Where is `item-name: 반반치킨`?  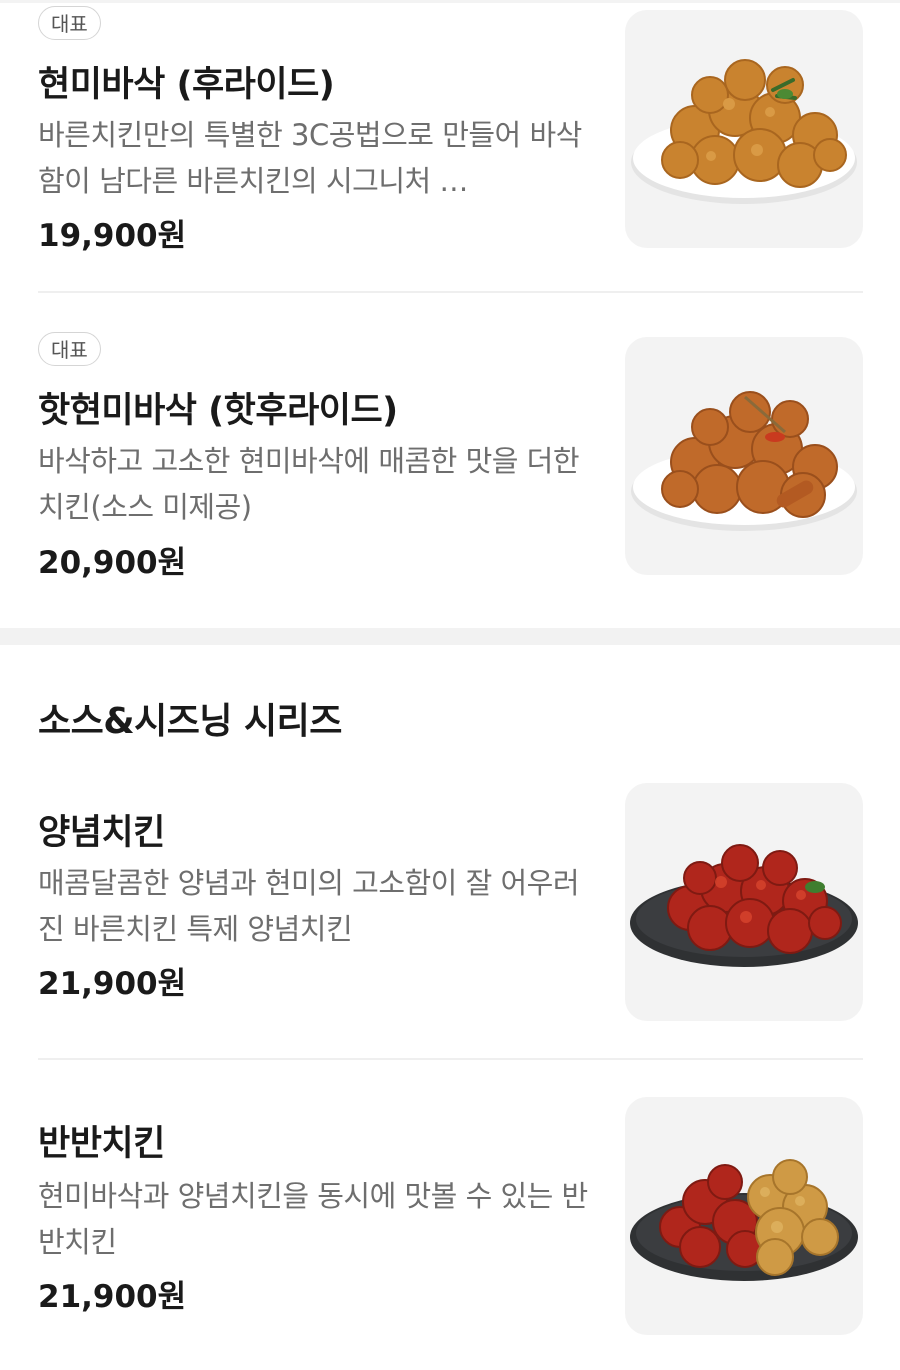 item-name: 반반치킨 is located at coordinates (101, 1144).